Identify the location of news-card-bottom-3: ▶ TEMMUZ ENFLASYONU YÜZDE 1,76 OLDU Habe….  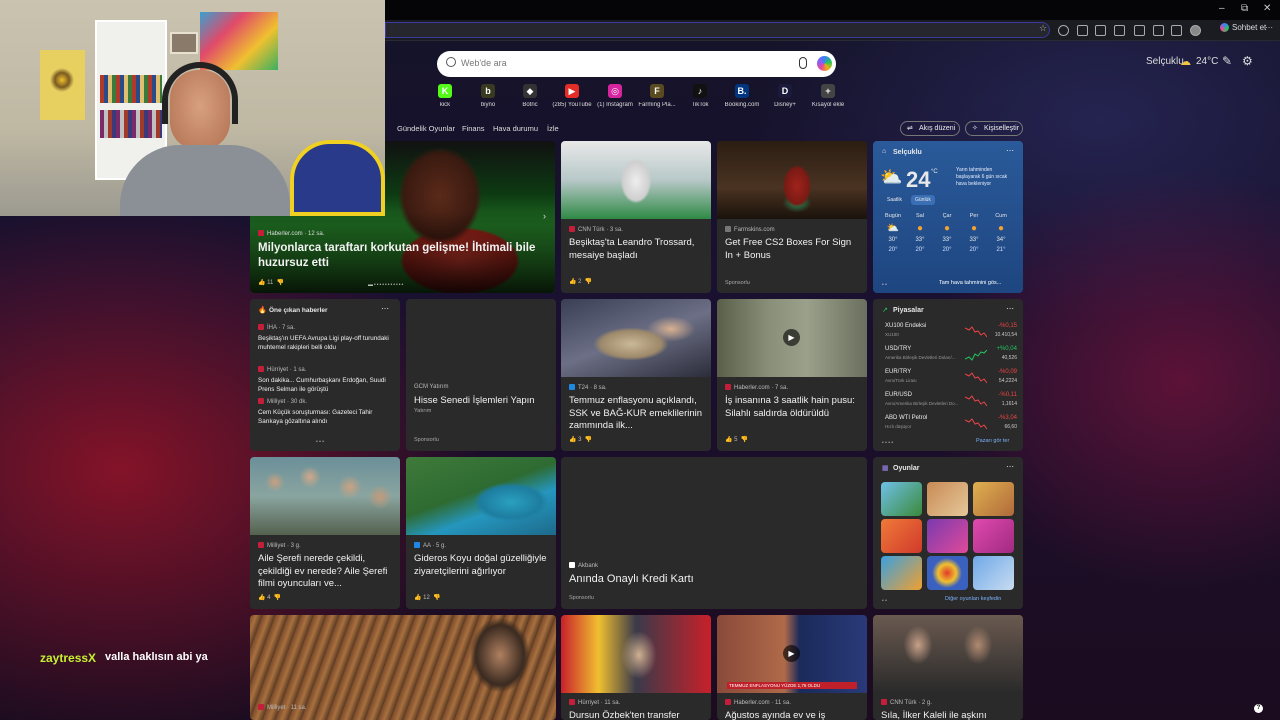
(792, 667).